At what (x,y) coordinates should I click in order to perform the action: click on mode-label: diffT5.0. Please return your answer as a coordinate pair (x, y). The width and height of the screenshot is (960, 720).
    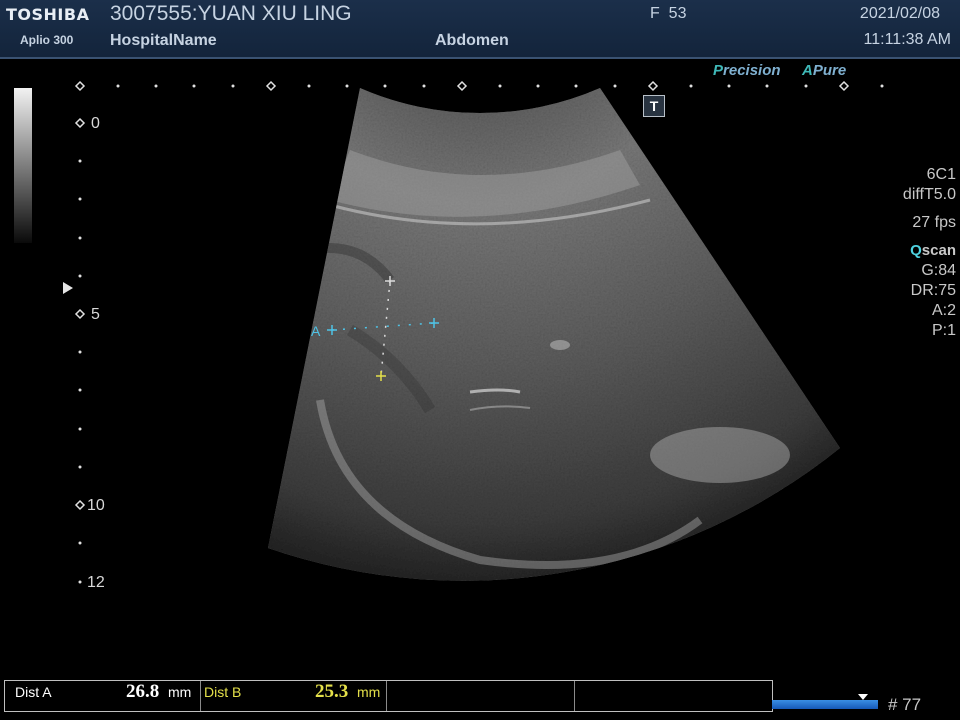
    Looking at the image, I should click on (929, 194).